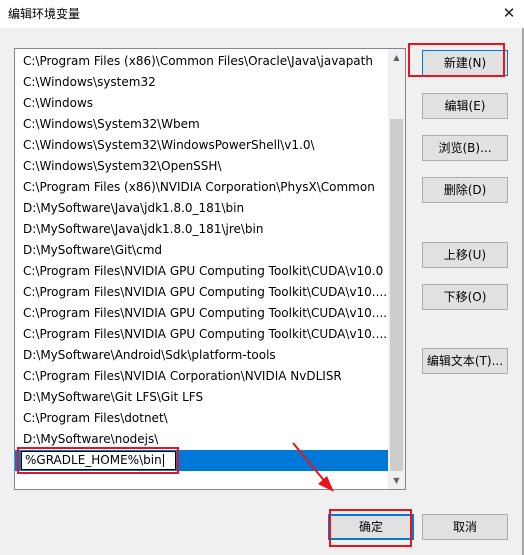 Image resolution: width=524 pixels, height=555 pixels. I want to click on path-list-item: D:\MySoftware\Android\Sdk\platform-tools, so click(202, 355).